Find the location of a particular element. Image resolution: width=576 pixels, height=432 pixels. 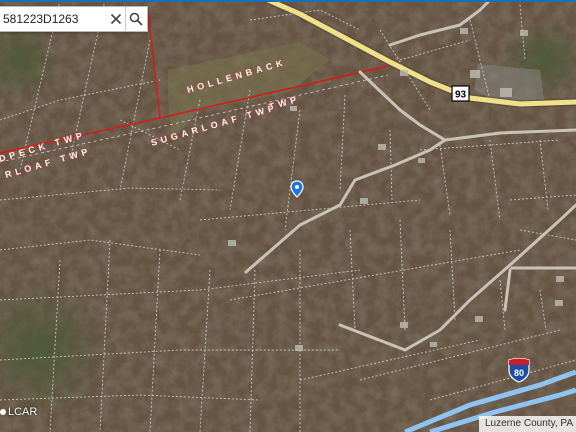

search-icon is located at coordinates (136, 19).